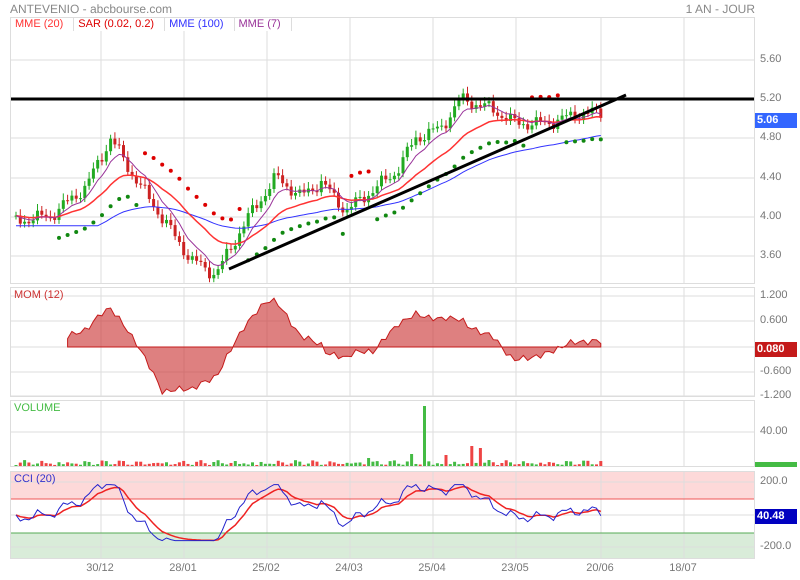 The image size is (800, 580). I want to click on axis-label: 20/06, so click(600, 568).